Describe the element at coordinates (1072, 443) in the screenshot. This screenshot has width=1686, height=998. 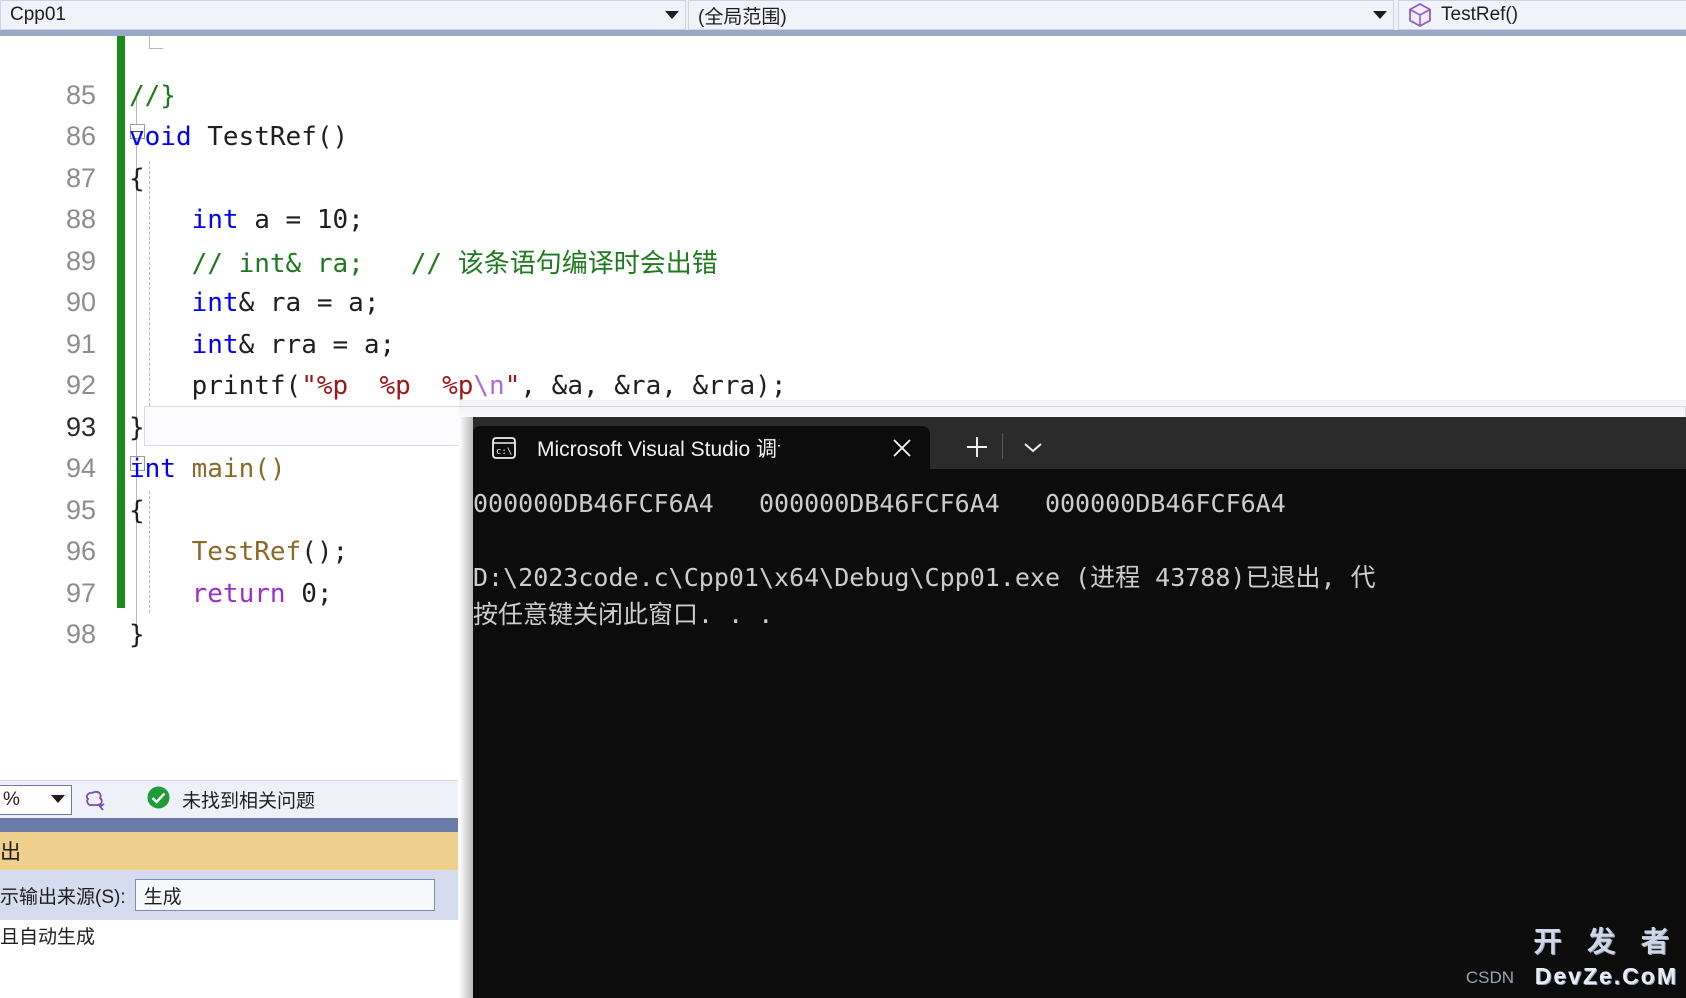
I see `console-titlebar: c:\ Microsoft Visual Studio 调试控` at that location.